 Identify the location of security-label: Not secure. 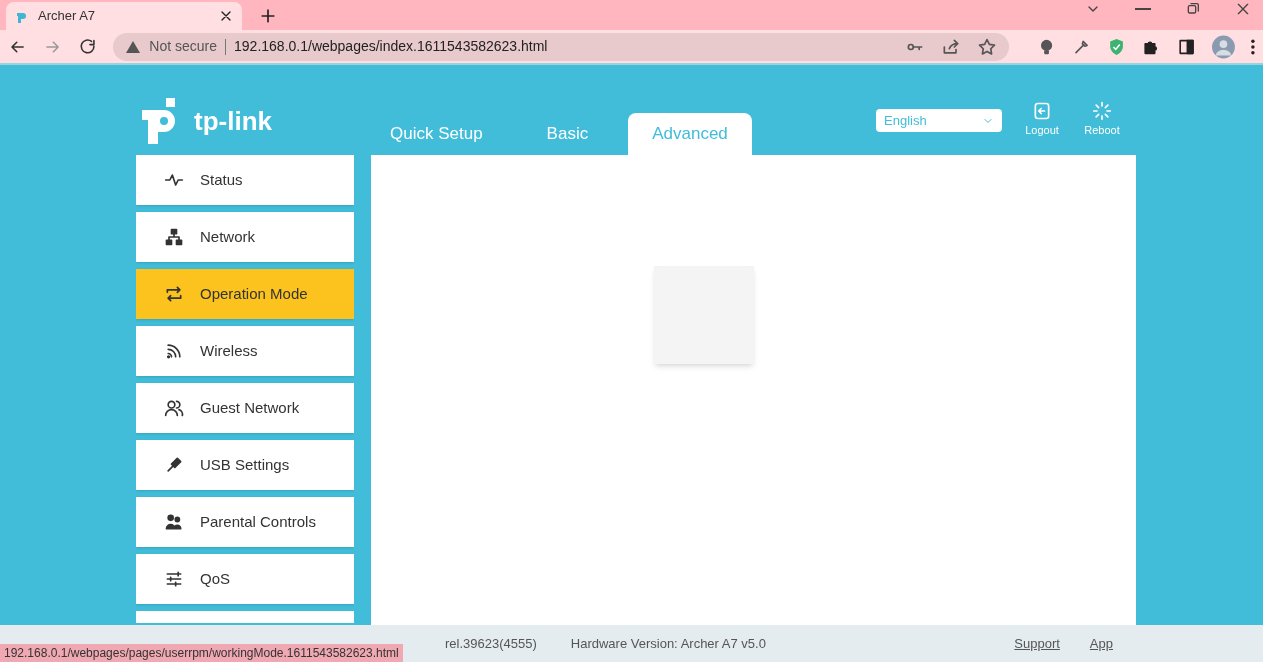
(183, 46).